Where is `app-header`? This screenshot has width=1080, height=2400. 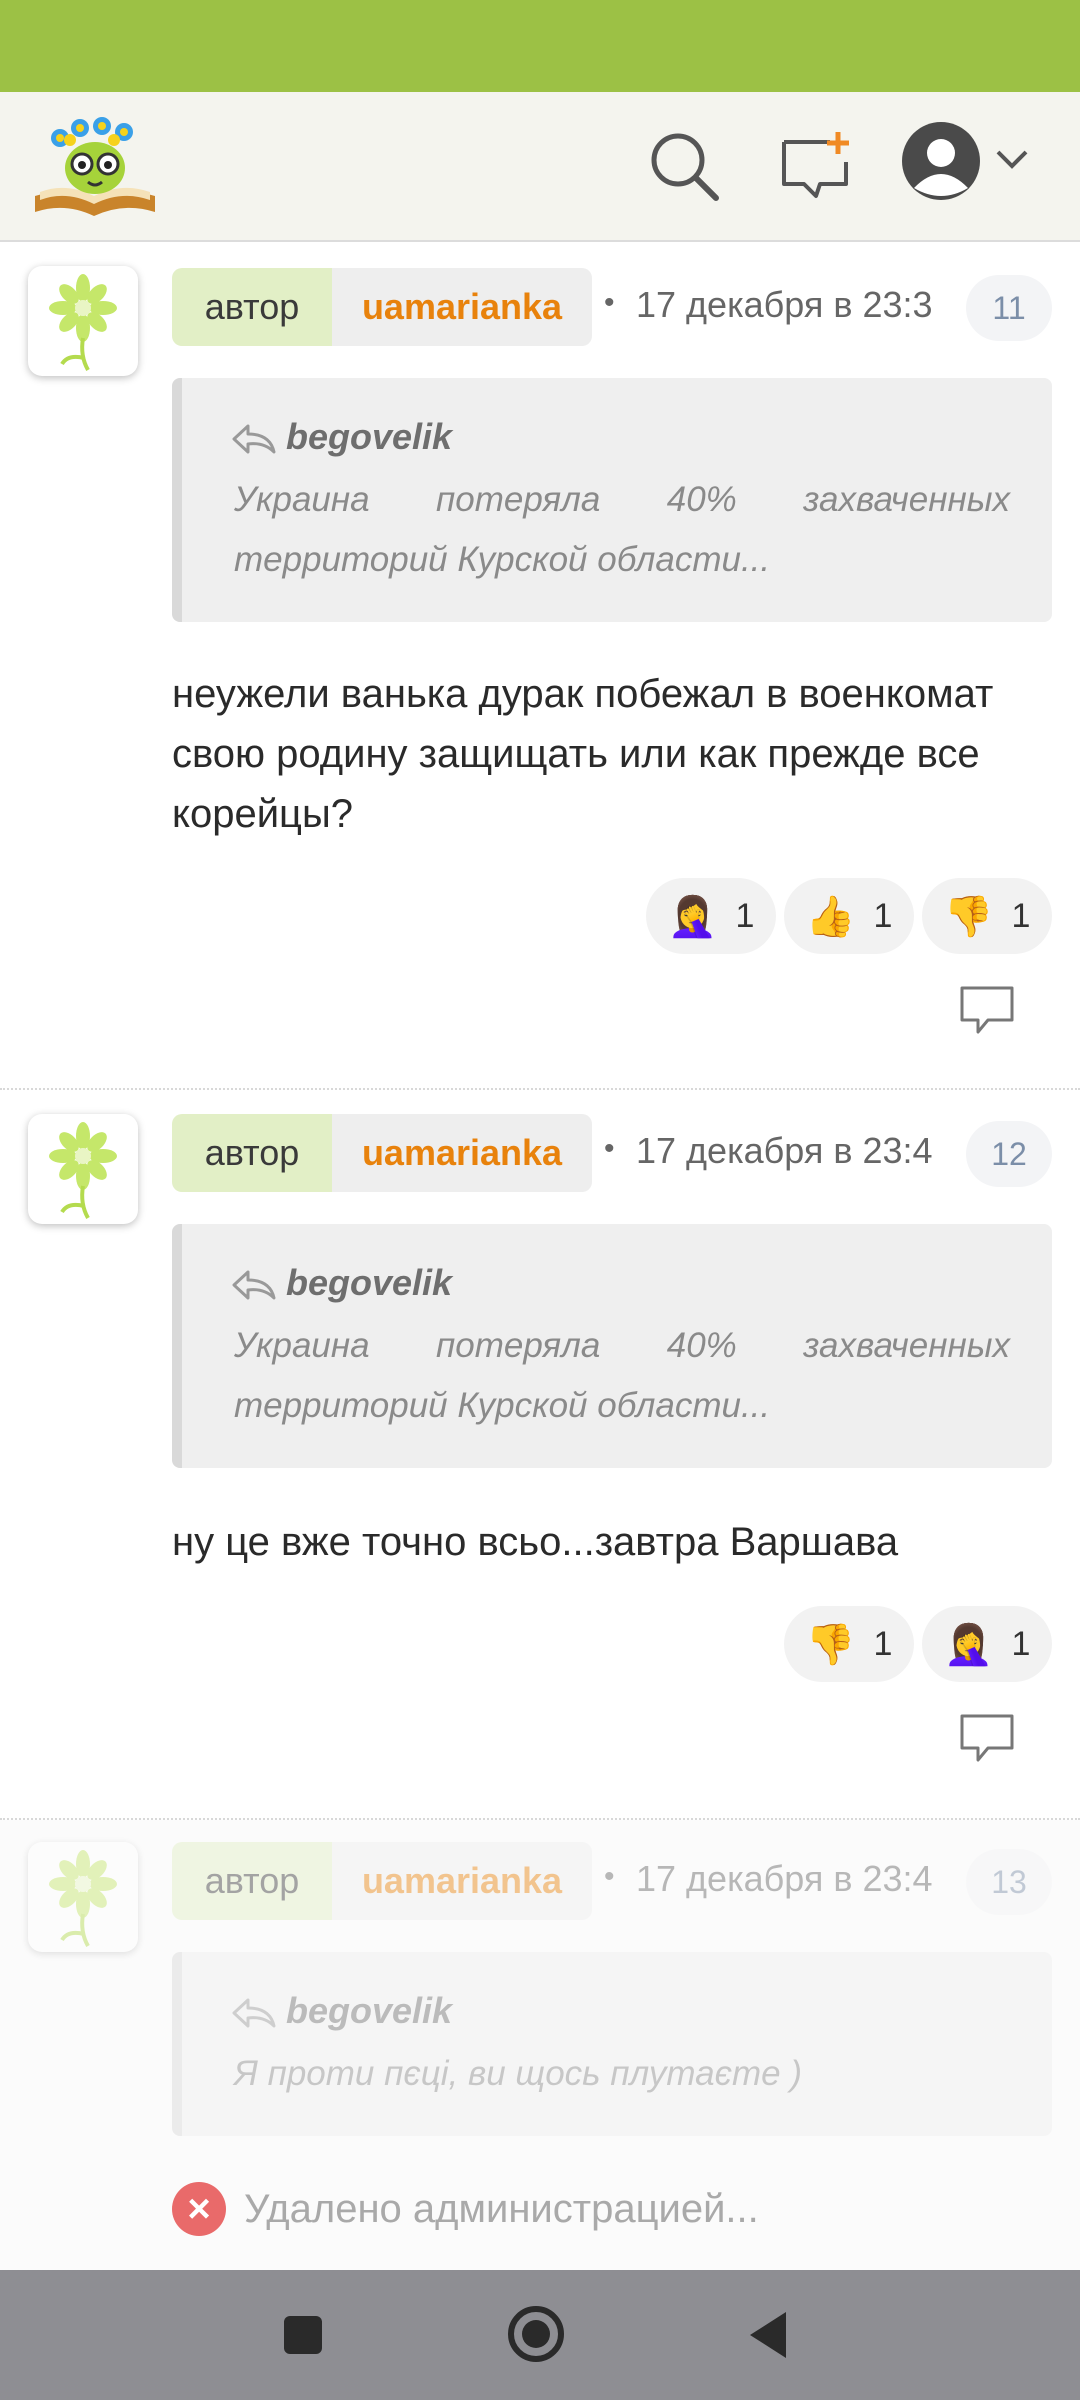
app-header is located at coordinates (540, 167).